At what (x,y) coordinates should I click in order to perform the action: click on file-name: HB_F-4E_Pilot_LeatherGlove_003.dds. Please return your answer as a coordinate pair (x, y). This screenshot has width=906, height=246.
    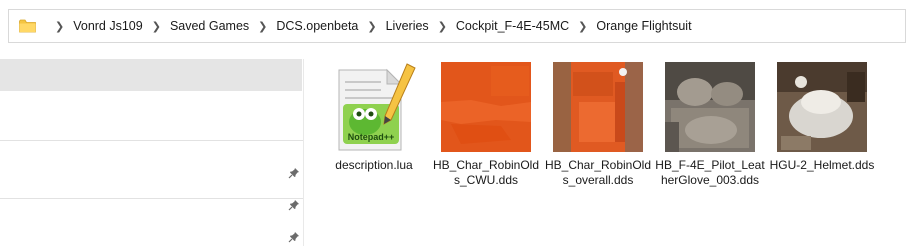
    Looking at the image, I should click on (710, 173).